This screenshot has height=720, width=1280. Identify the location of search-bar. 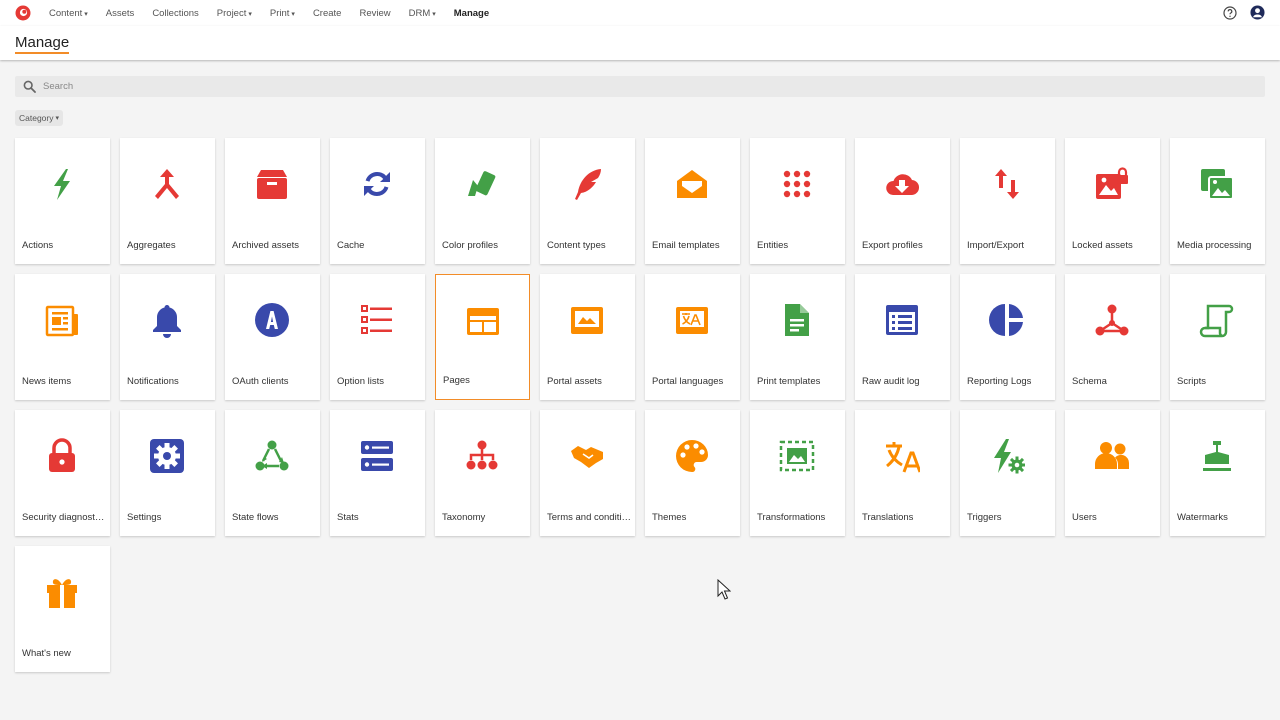
(640, 86).